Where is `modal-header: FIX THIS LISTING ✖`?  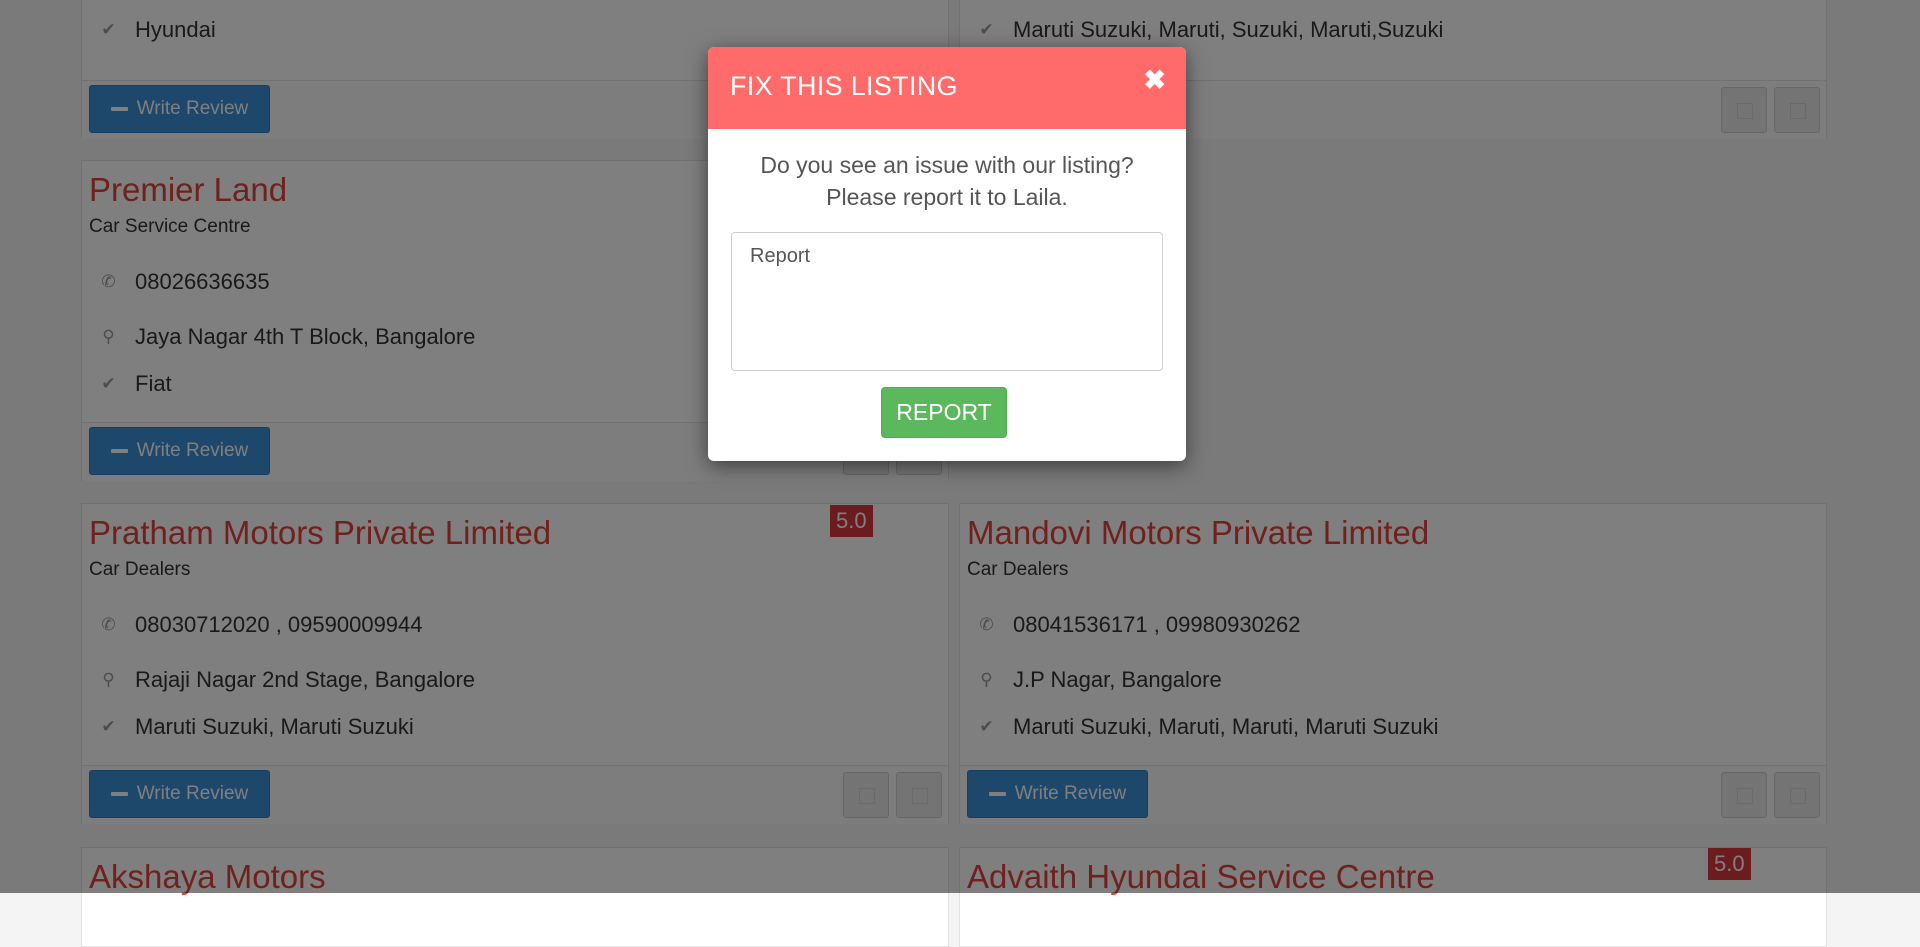
modal-header: FIX THIS LISTING ✖ is located at coordinates (947, 88).